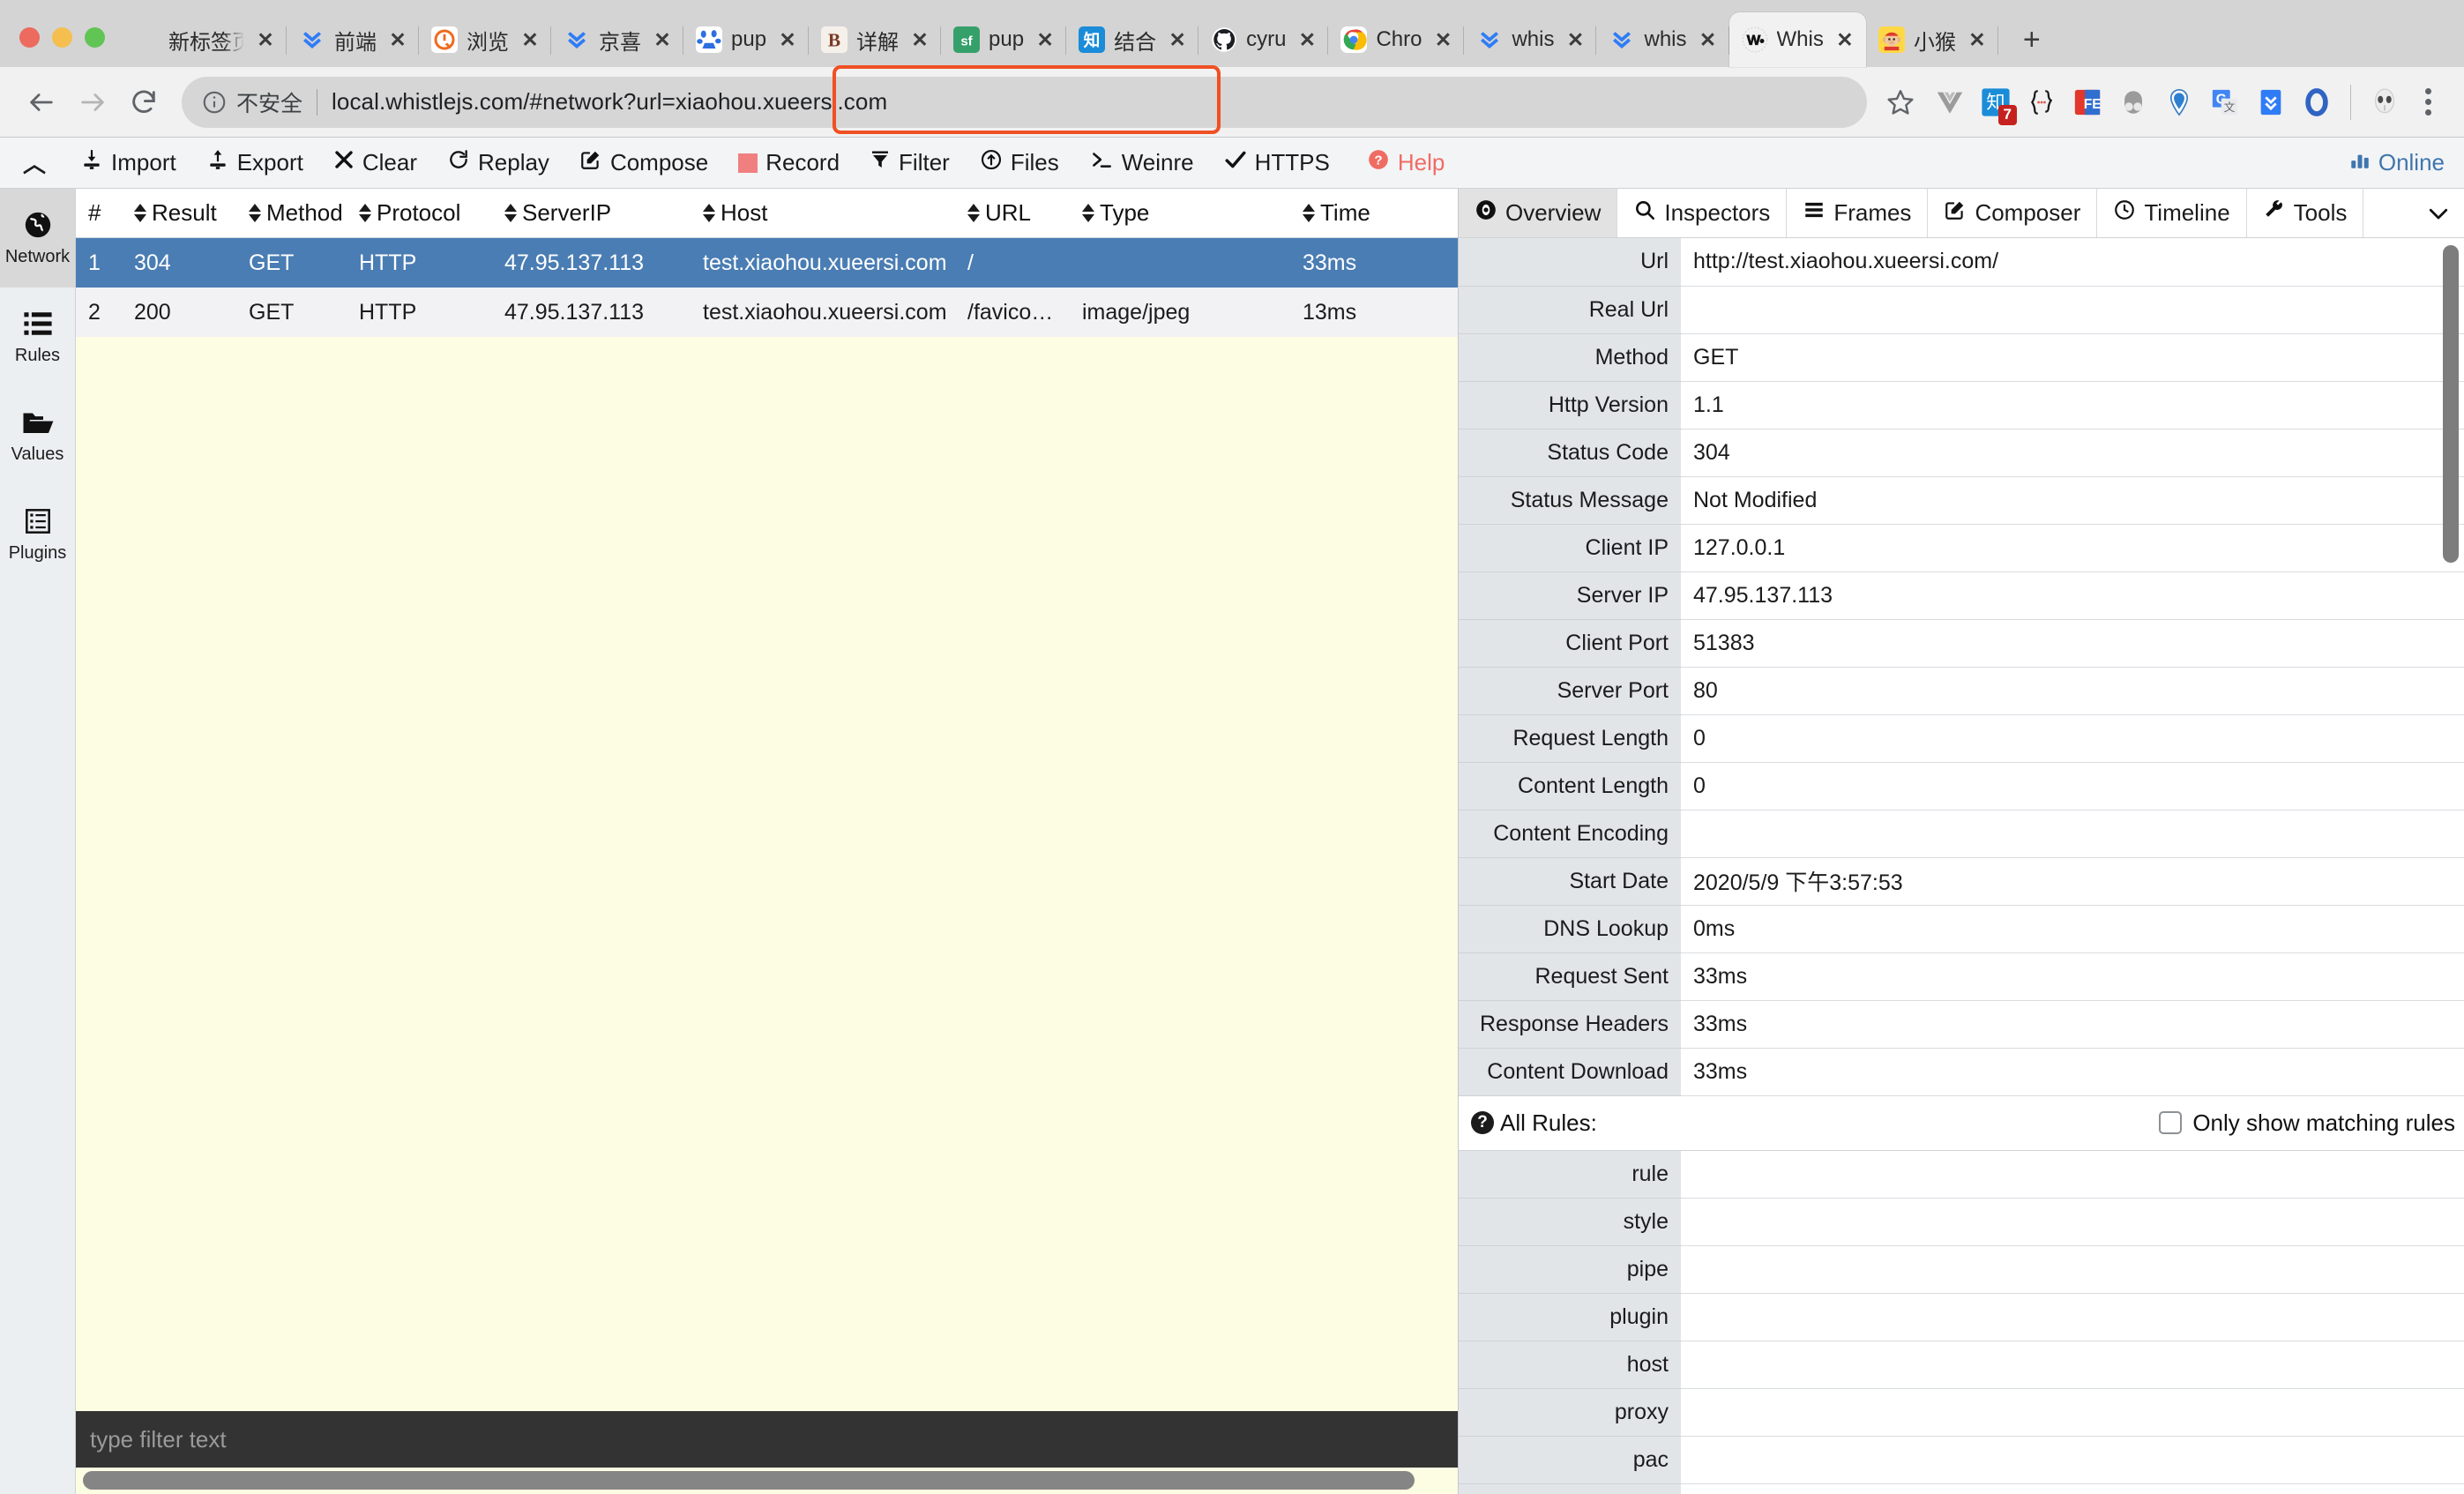 The height and width of the screenshot is (1494, 2464). I want to click on column-header: Time, so click(1347, 213).